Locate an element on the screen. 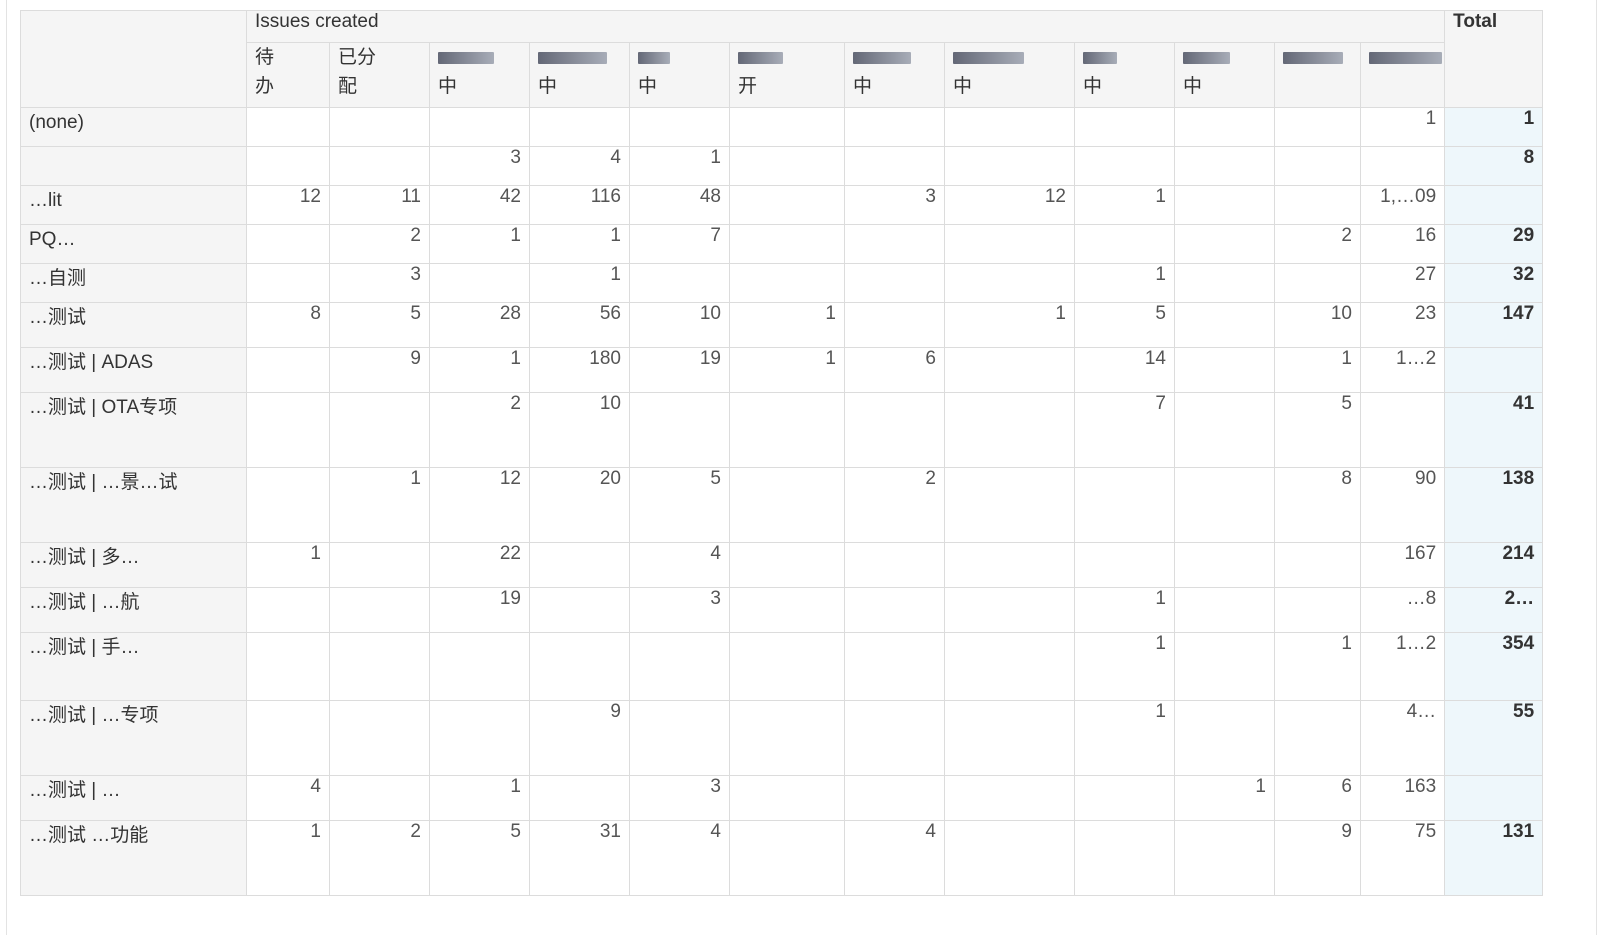 The image size is (1604, 935). table-cell: 1…2 is located at coordinates (1402, 370).